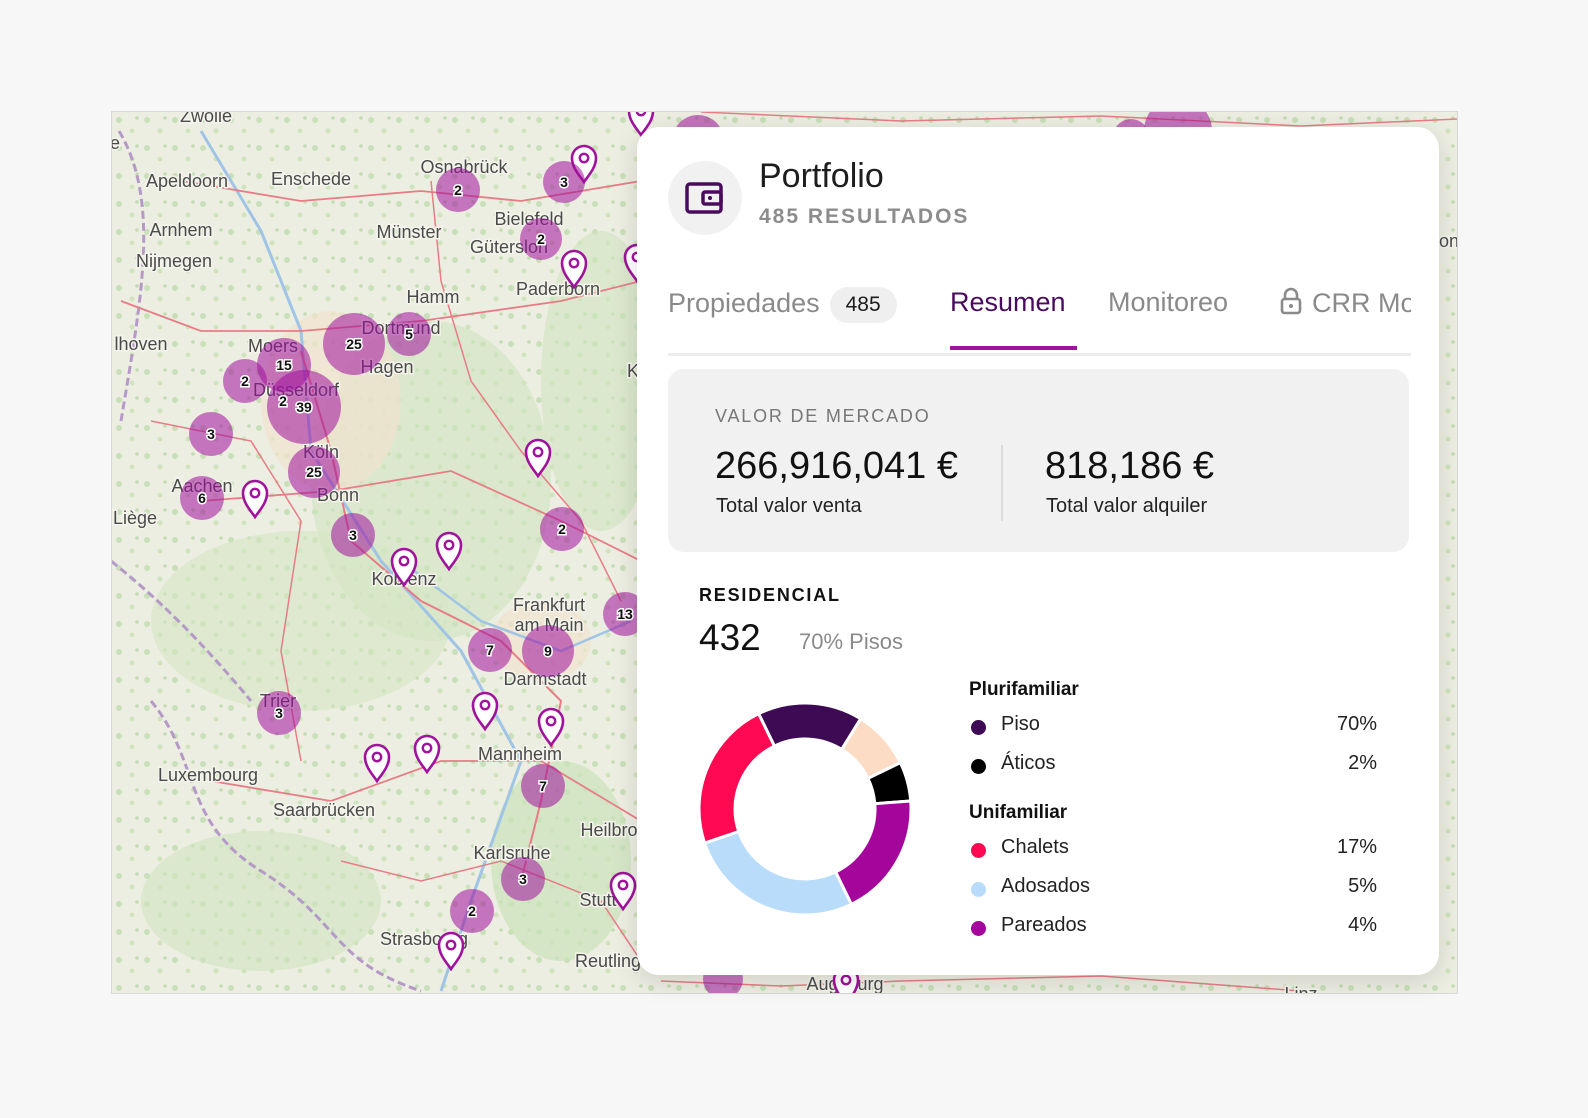  What do you see at coordinates (1361, 303) in the screenshot?
I see `tab-crr-label: CRR Mo` at bounding box center [1361, 303].